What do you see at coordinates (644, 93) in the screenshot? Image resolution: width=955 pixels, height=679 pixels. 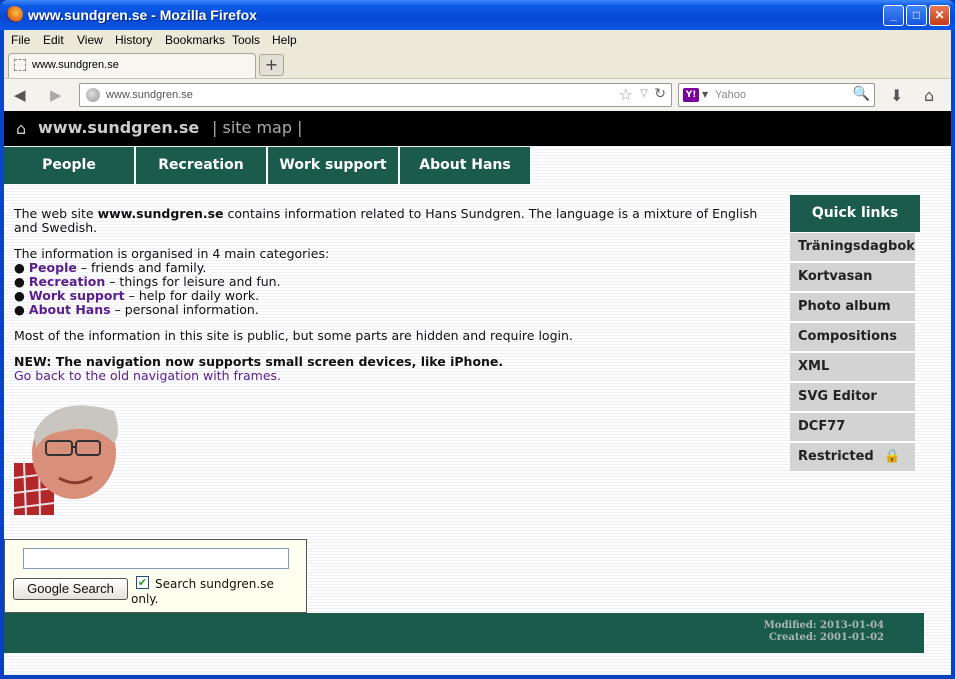 I see `history-dropdown-icon: ▽` at bounding box center [644, 93].